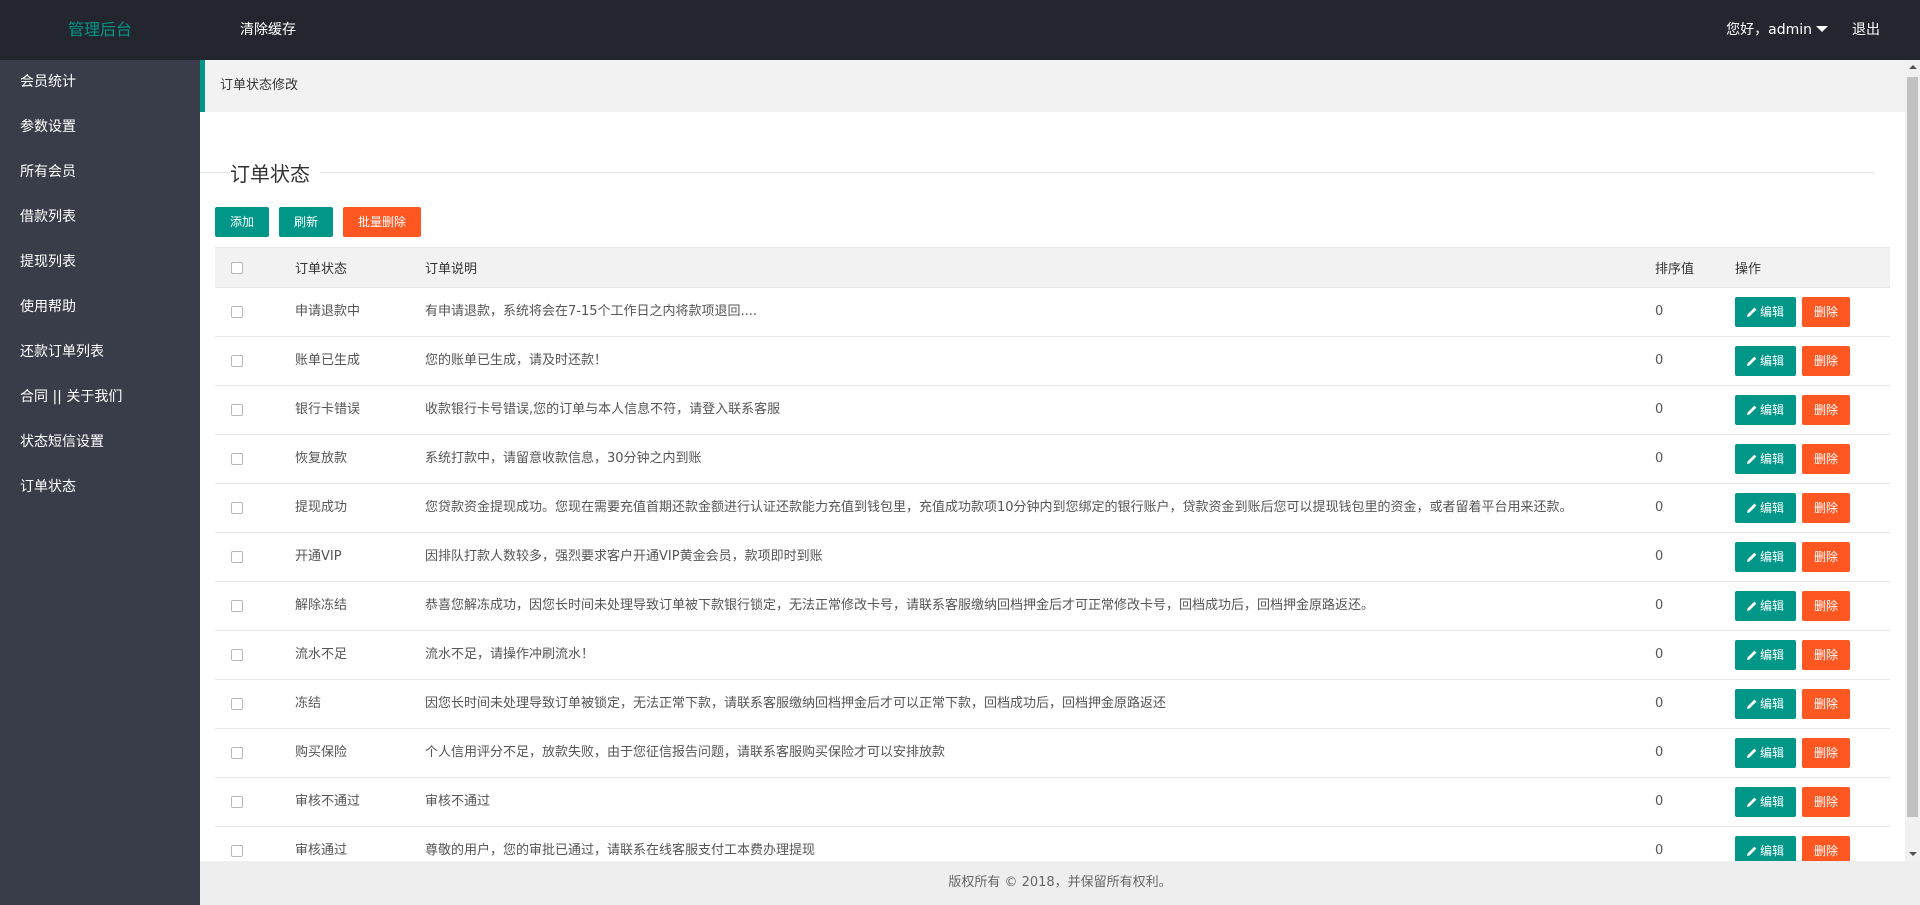 This screenshot has width=1920, height=905. What do you see at coordinates (1030, 802) in the screenshot?
I see `row-description: 审核不通过` at bounding box center [1030, 802].